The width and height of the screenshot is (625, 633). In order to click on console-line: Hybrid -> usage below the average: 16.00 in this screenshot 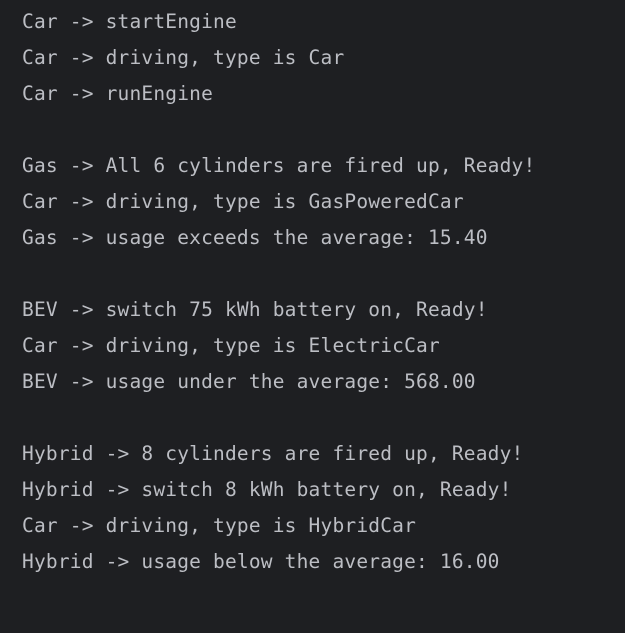, I will do `click(261, 561)`.